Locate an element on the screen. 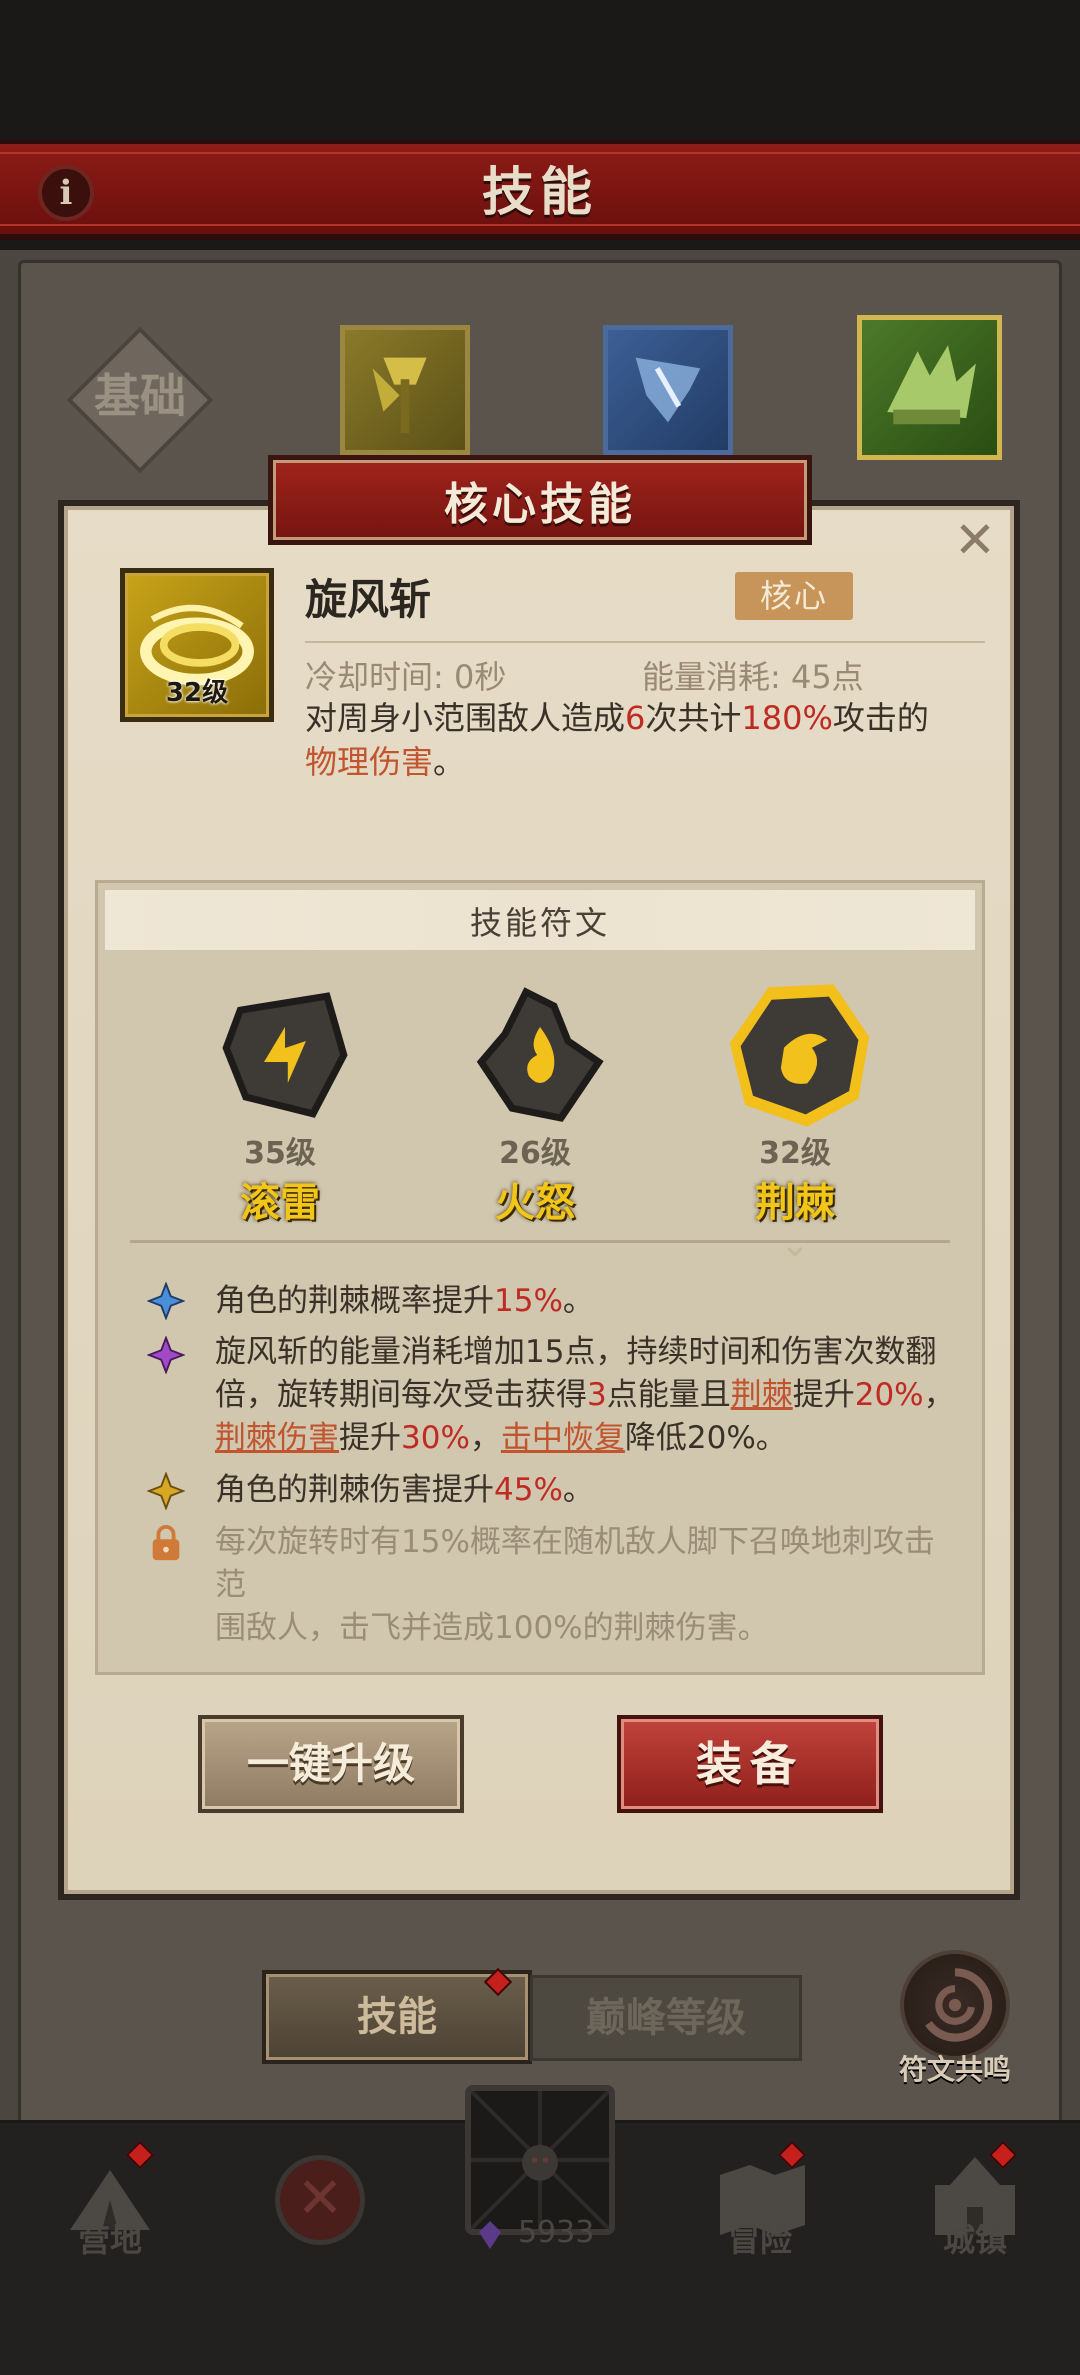 The width and height of the screenshot is (1080, 2375). lock-icon is located at coordinates (166, 1543).